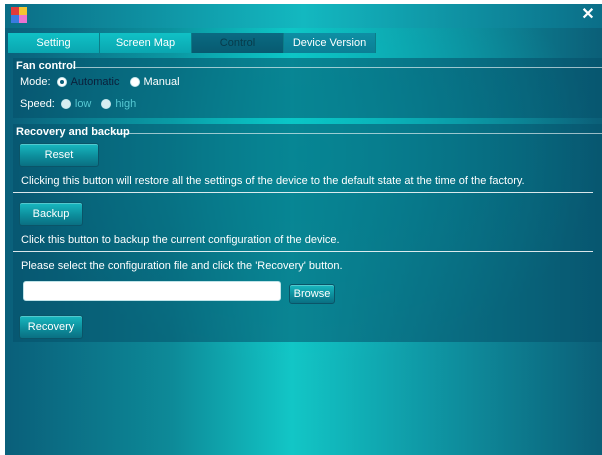  I want to click on recovery-button: Recovery, so click(51, 327).